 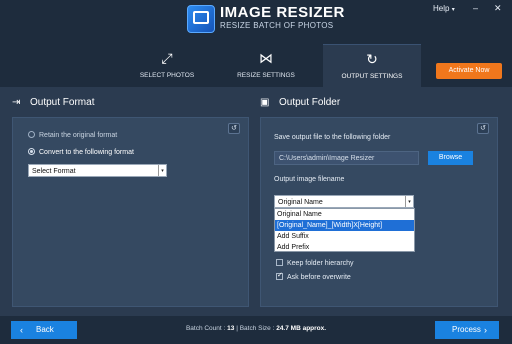 I want to click on convert-format-option: Convert to the following format, so click(x=81, y=152).